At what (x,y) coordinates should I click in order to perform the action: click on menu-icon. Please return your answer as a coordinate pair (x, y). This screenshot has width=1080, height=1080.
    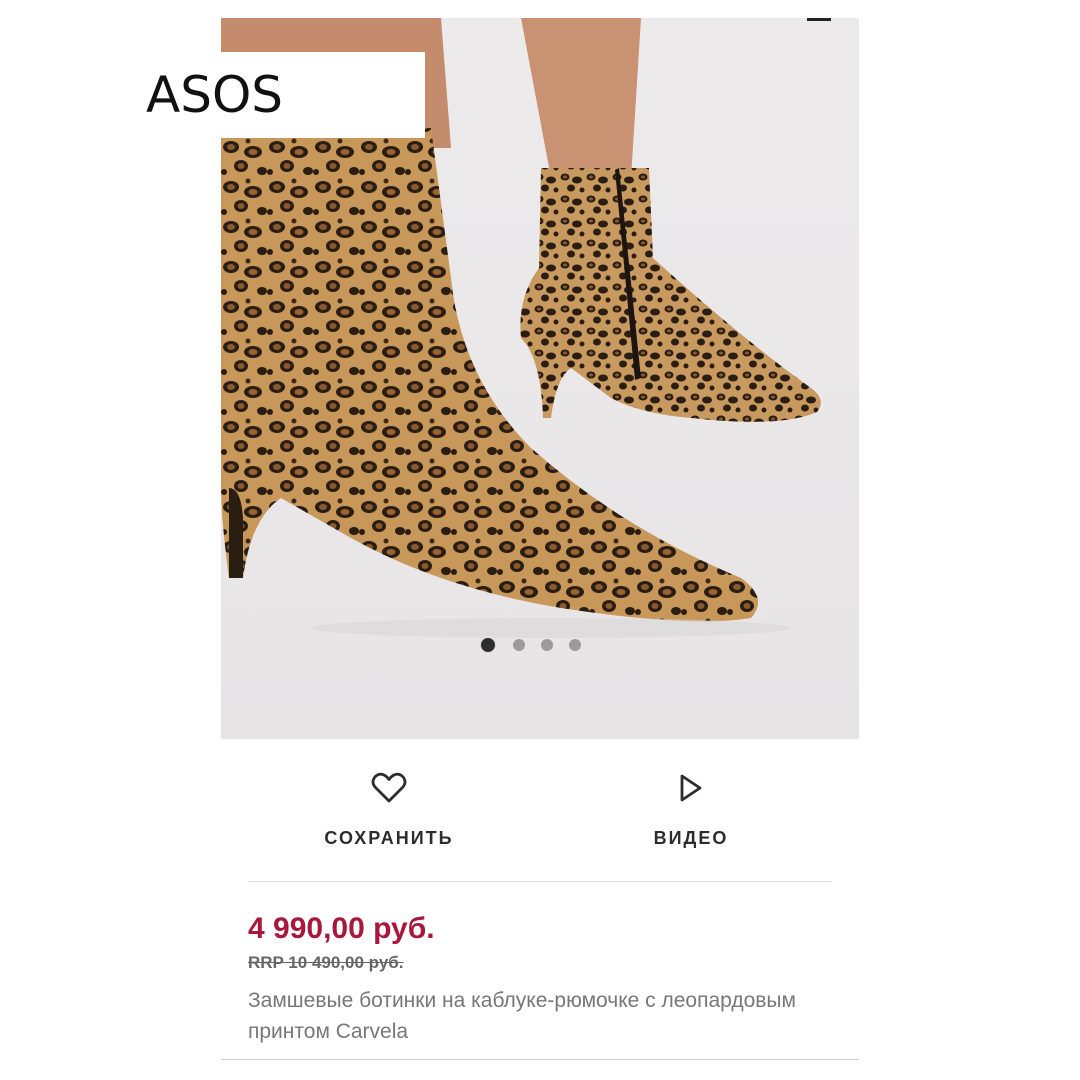
    Looking at the image, I should click on (819, 19).